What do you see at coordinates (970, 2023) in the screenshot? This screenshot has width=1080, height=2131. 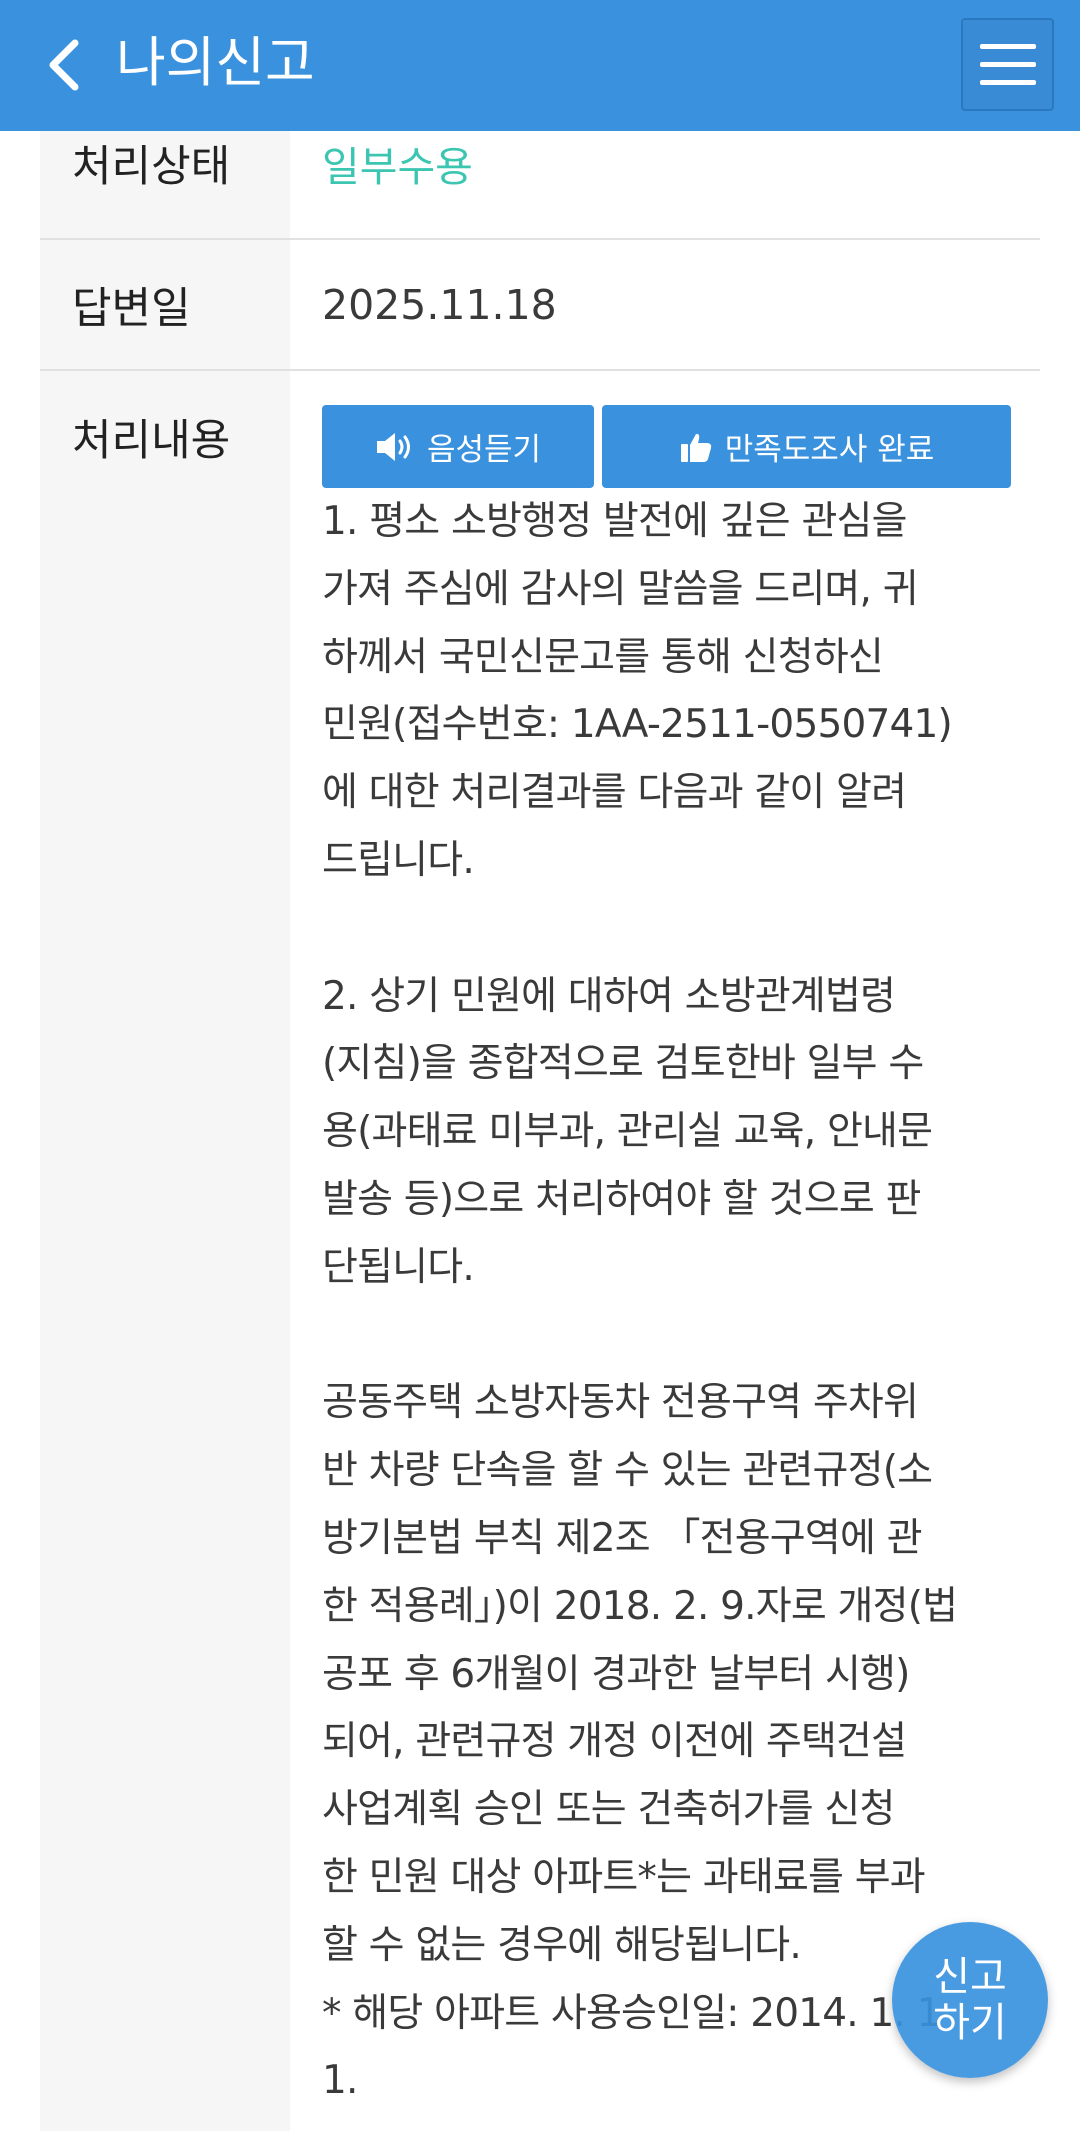 I see `fab-label-line2: 하기` at bounding box center [970, 2023].